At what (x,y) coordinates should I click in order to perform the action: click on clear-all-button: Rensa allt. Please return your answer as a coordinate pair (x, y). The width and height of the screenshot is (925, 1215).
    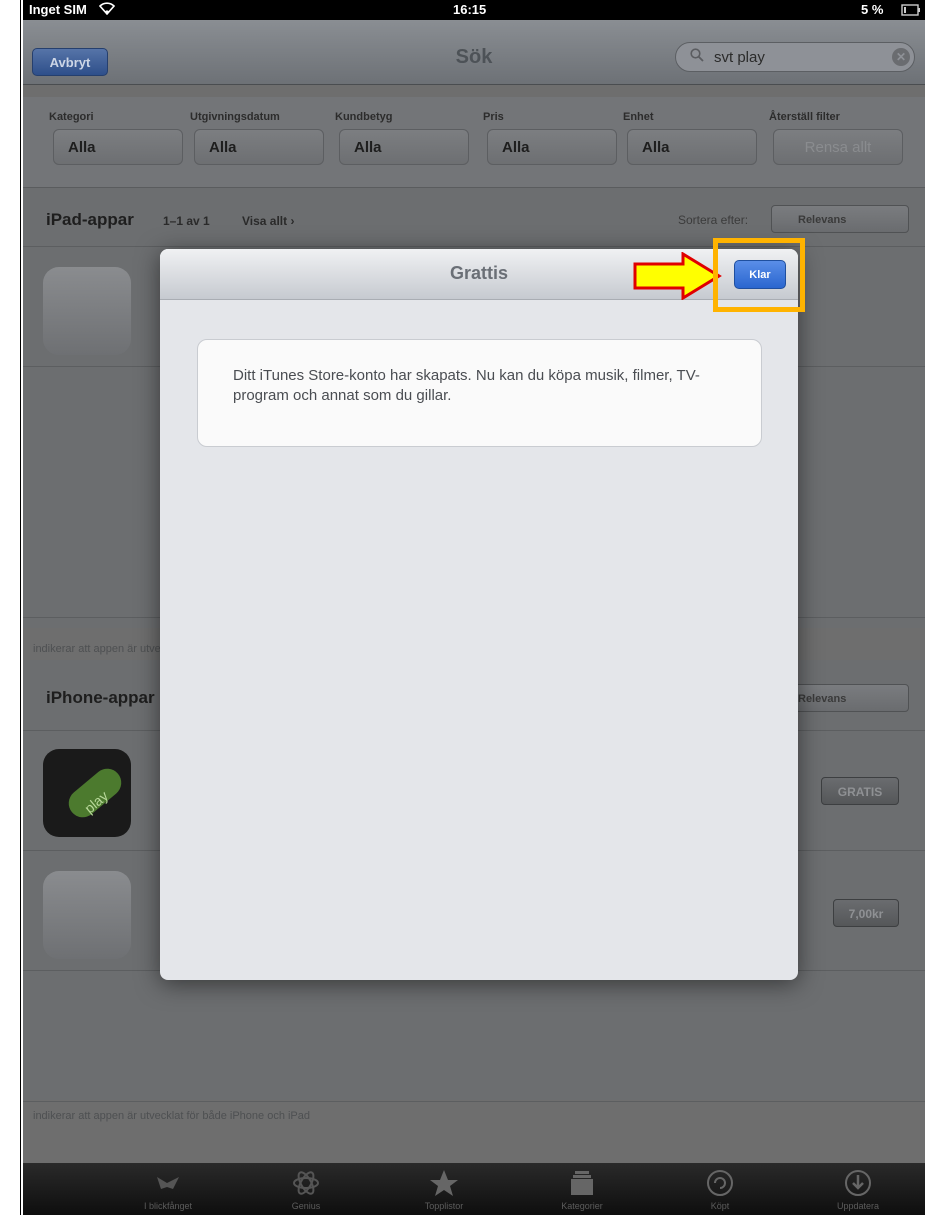
    Looking at the image, I should click on (838, 147).